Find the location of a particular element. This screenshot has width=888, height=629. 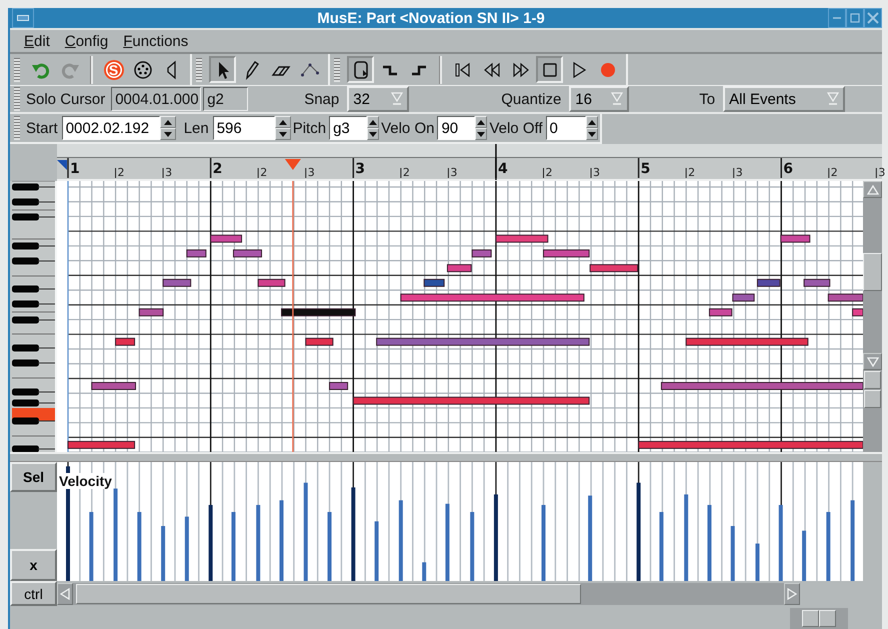

window-menu-icon is located at coordinates (23, 18).